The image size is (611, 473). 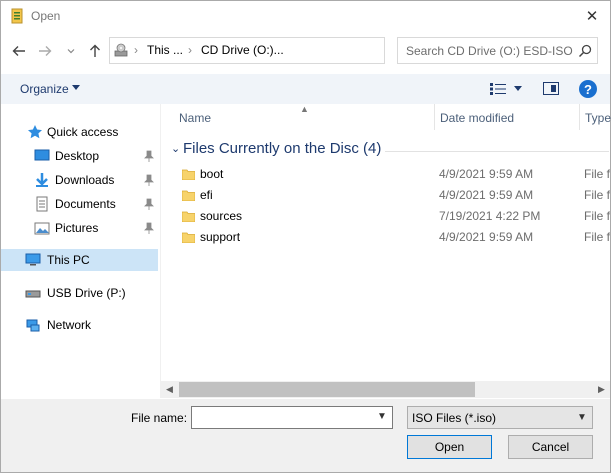 I want to click on download-icon, so click(x=42, y=180).